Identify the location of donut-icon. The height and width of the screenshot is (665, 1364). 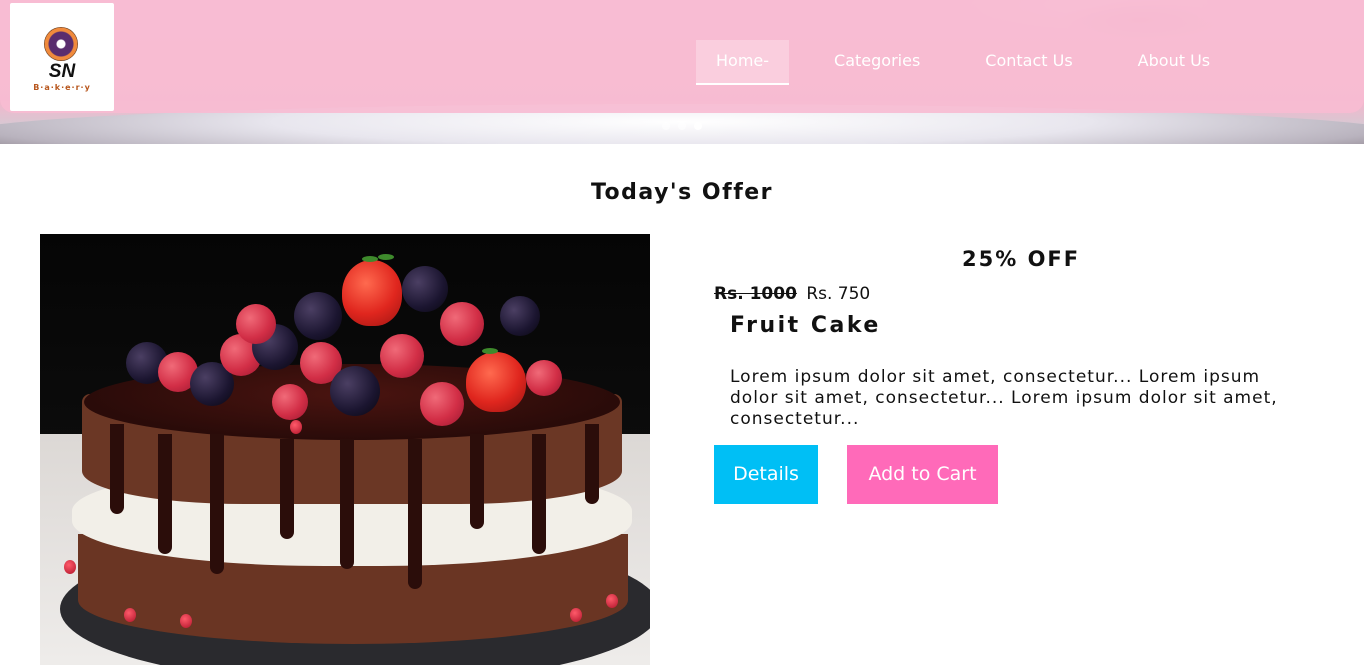
(61, 44).